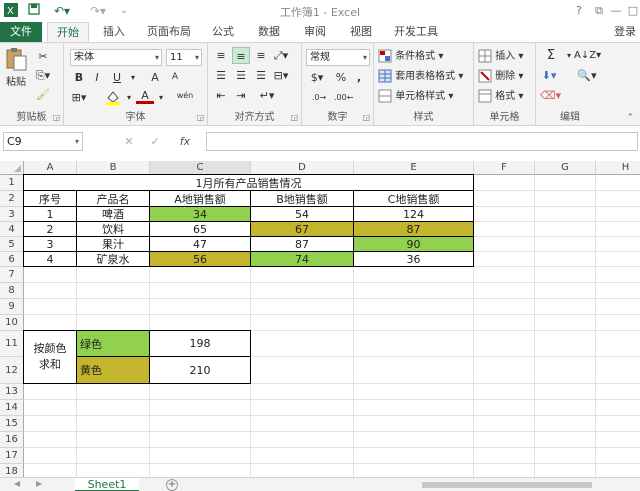 This screenshot has height=491, width=640. What do you see at coordinates (414, 199) in the screenshot?
I see `table-header: C地销售额` at bounding box center [414, 199].